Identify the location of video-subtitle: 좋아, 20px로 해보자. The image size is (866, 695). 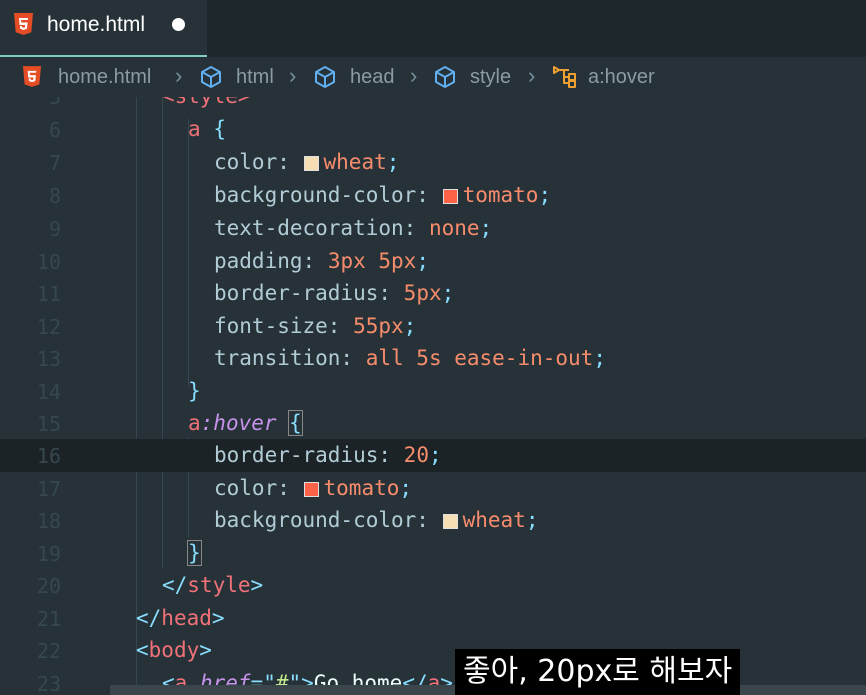
(598, 672).